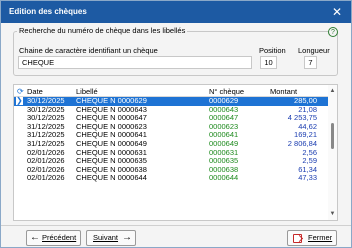 The height and width of the screenshot is (248, 352). Describe the element at coordinates (226, 91) in the screenshot. I see `column-cheque-number: N° chèque` at that location.